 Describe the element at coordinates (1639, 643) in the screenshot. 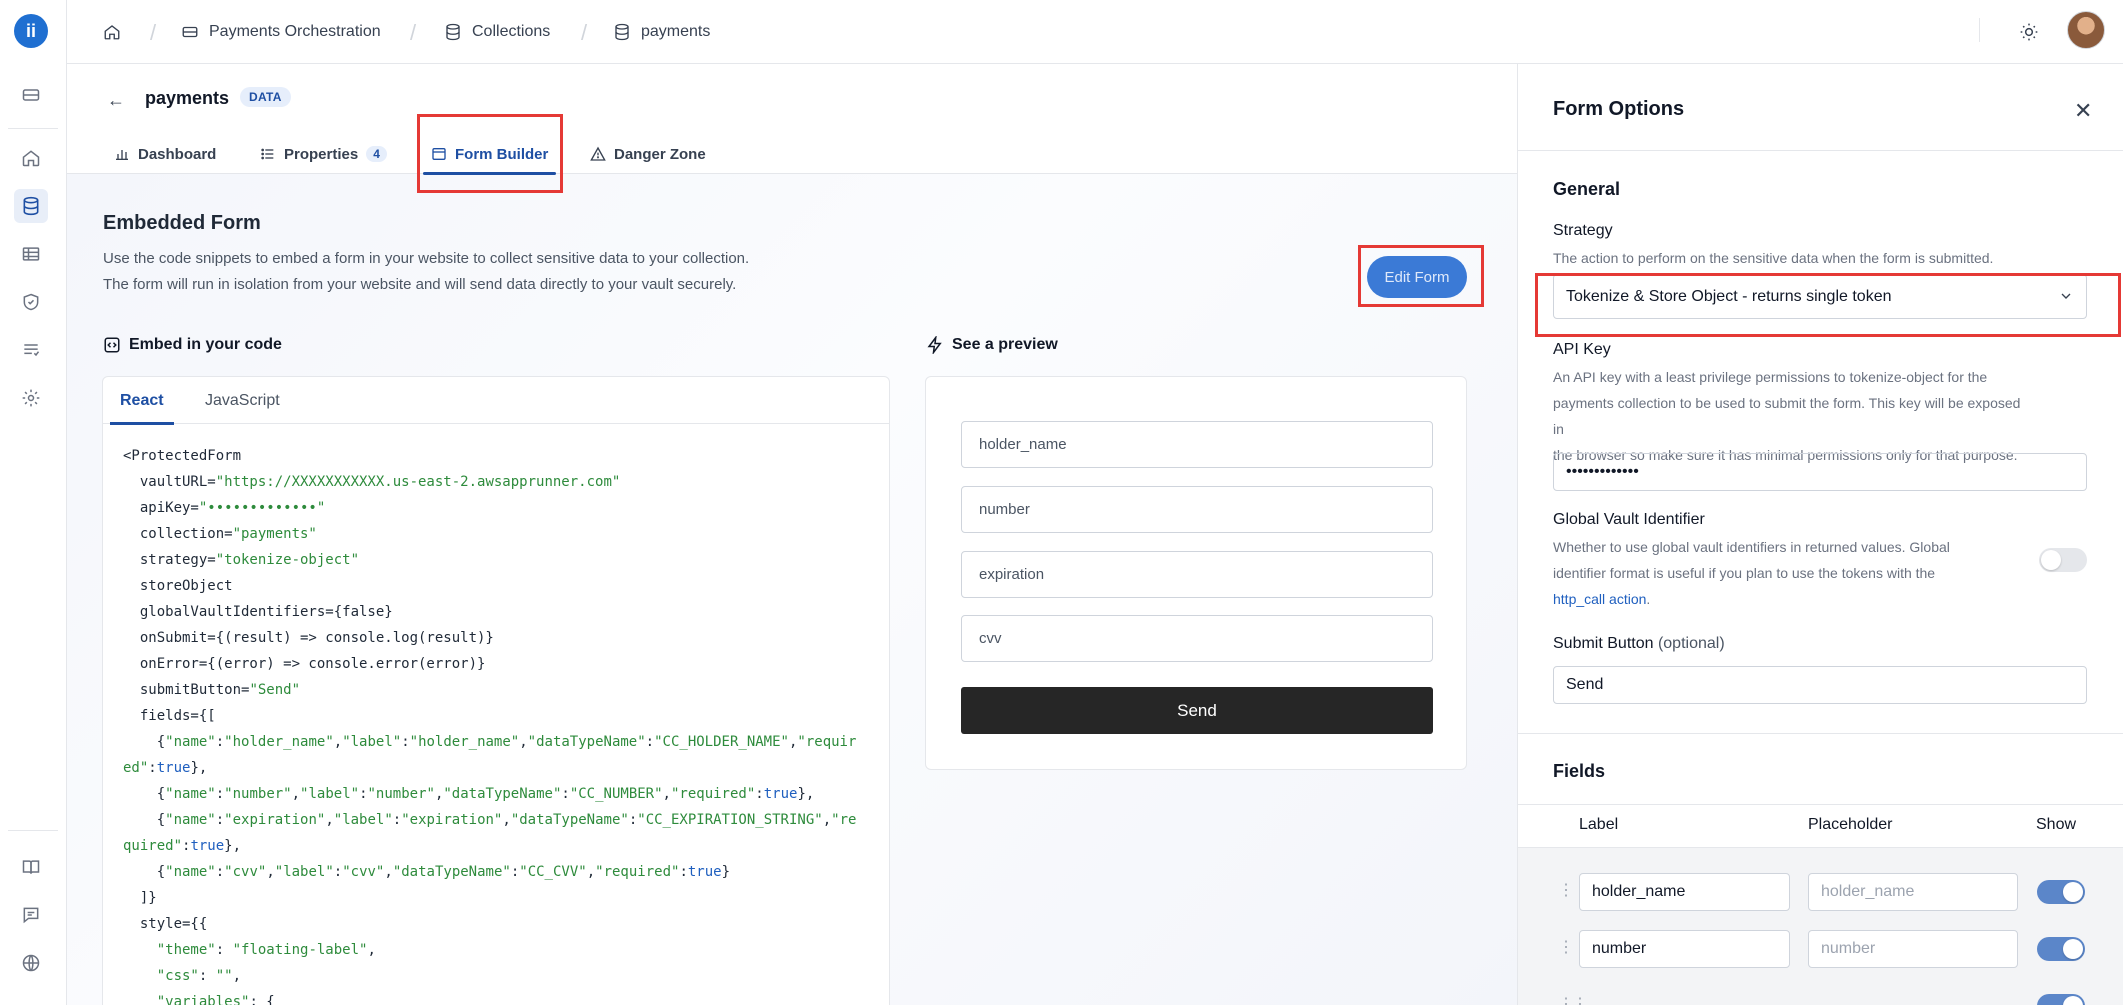

I see `submit-button-label: Submit Button (optional)` at that location.